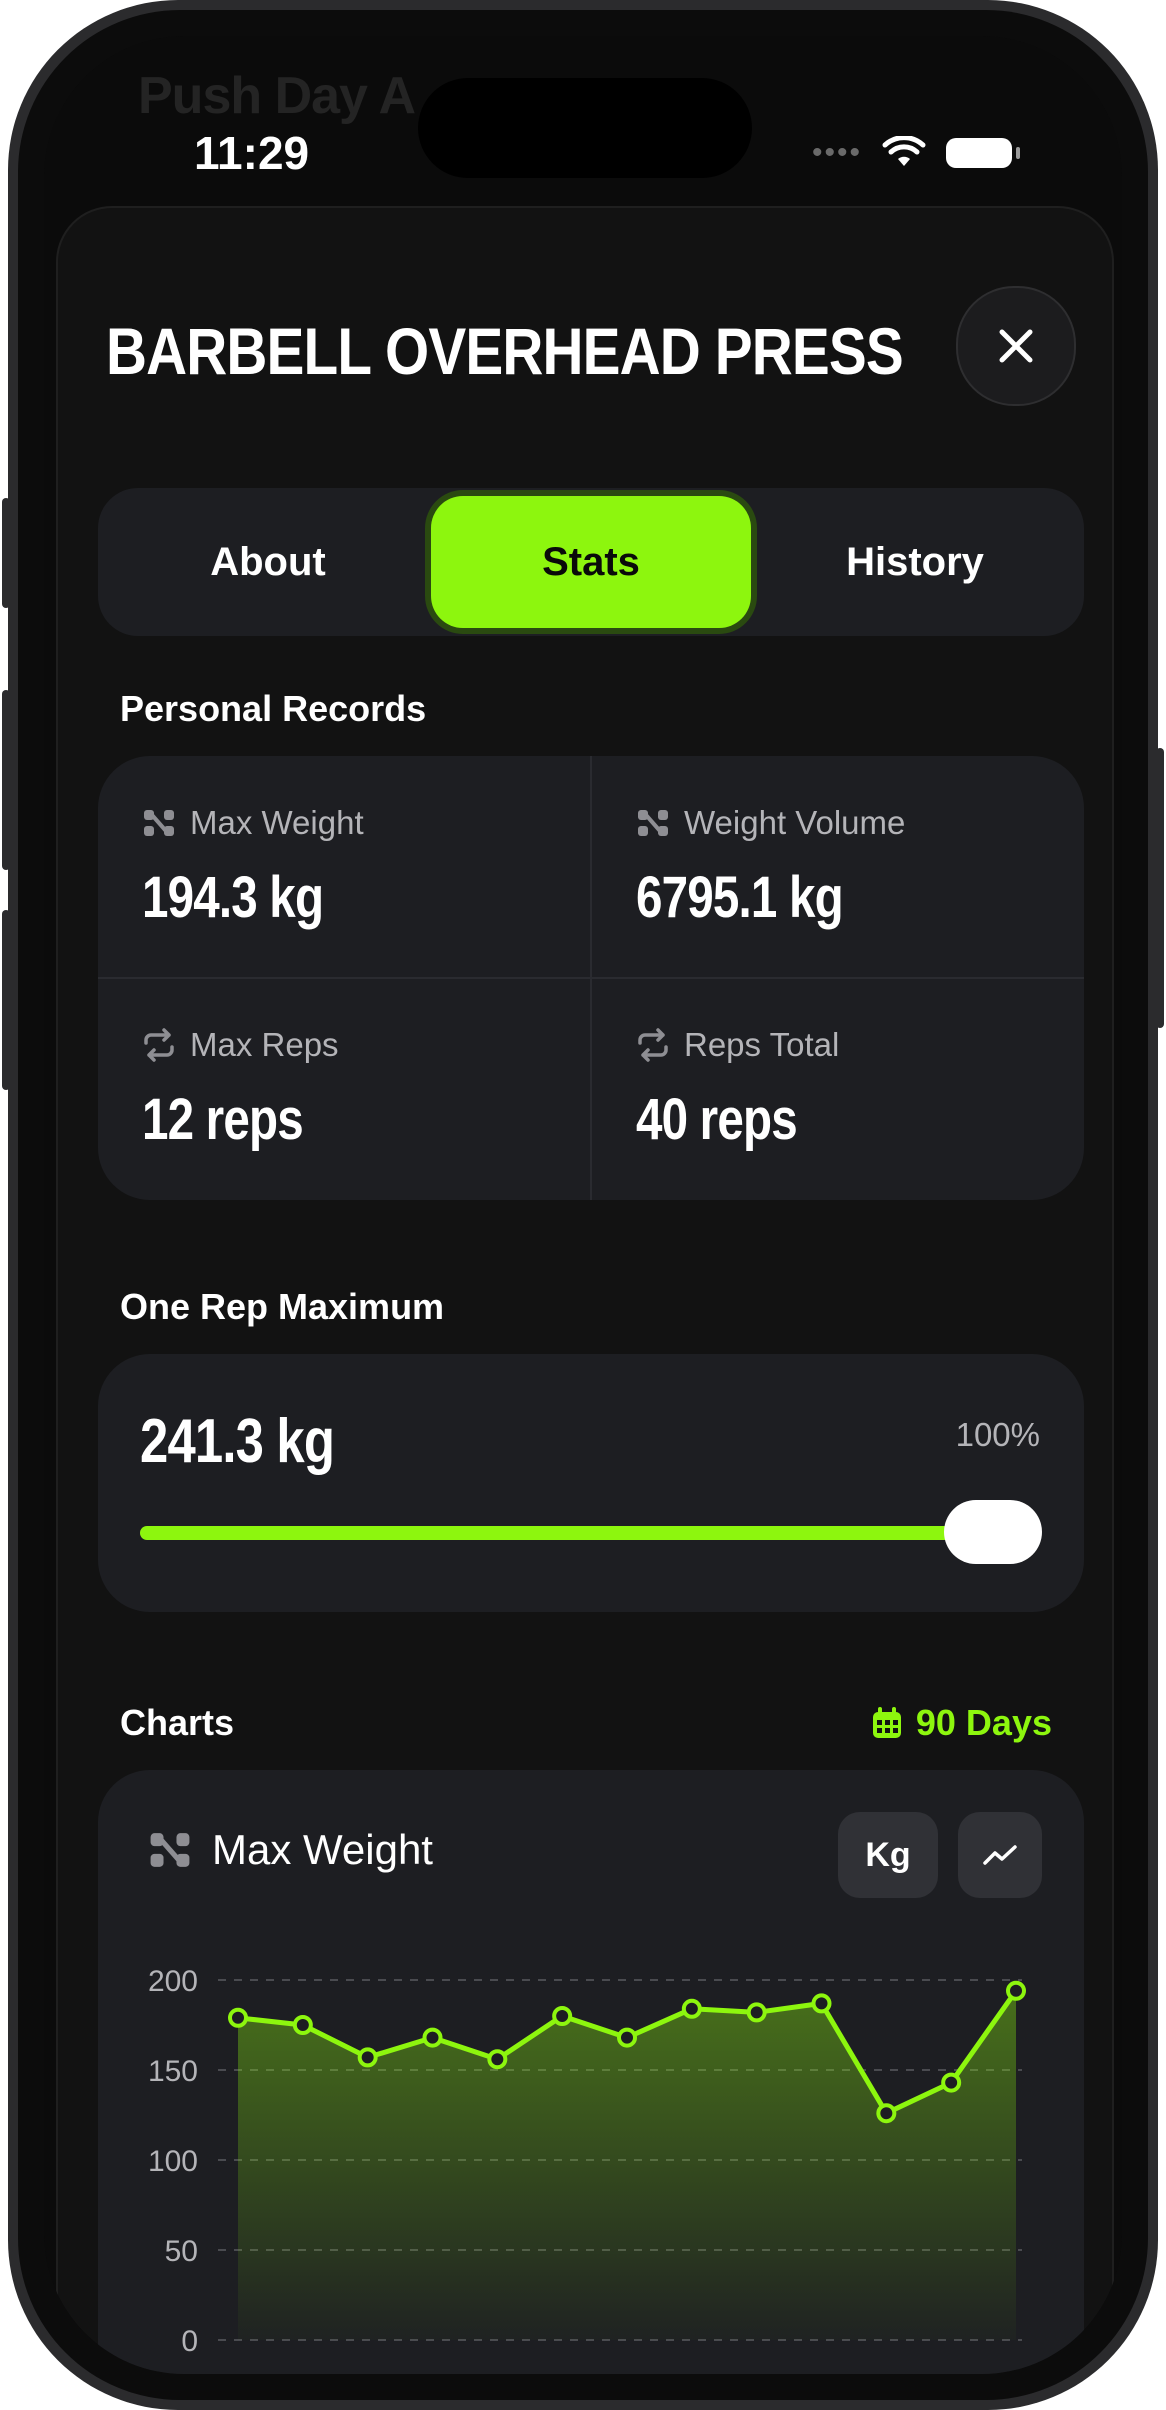 The height and width of the screenshot is (2410, 1166). What do you see at coordinates (189, 2341) in the screenshot?
I see `y-tick-label: 0` at bounding box center [189, 2341].